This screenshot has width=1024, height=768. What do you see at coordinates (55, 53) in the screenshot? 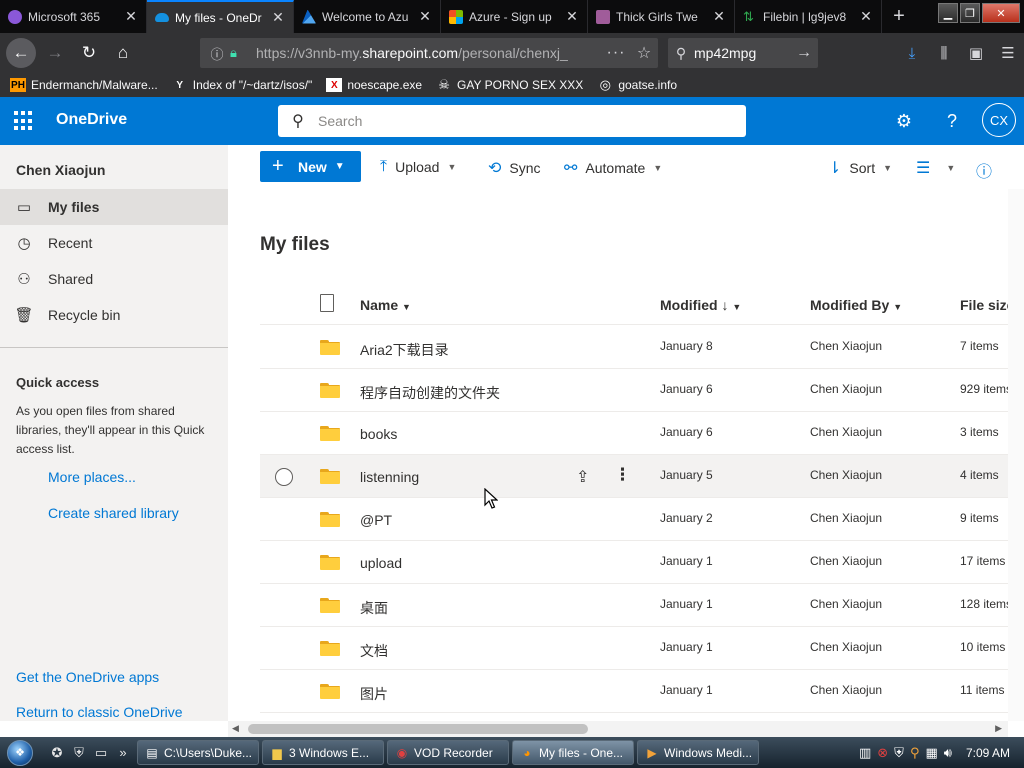
I see `forward-button: →` at bounding box center [55, 53].